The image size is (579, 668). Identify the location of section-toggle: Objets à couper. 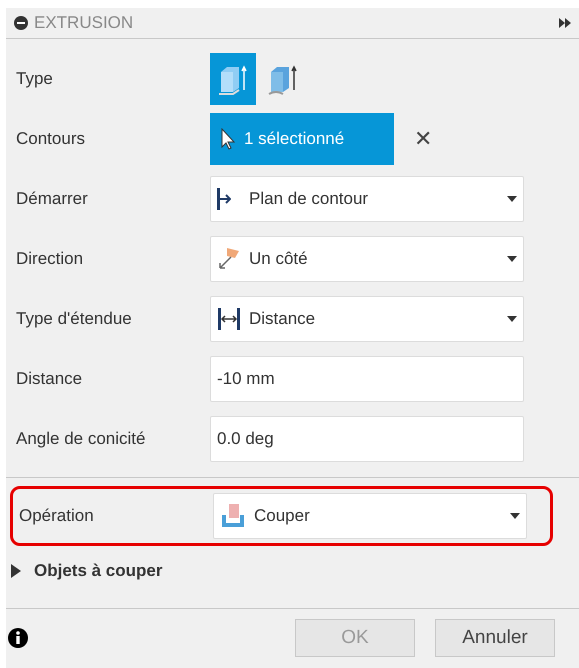
(292, 571).